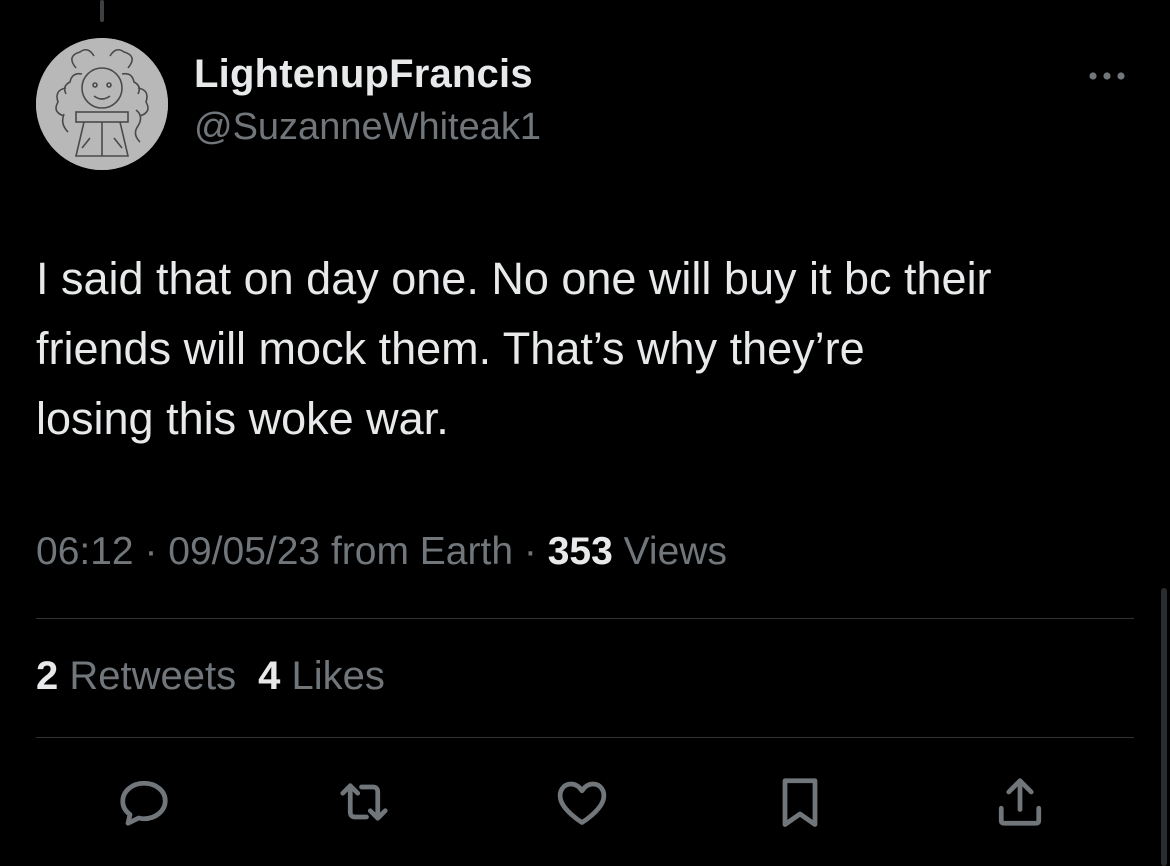 Image resolution: width=1170 pixels, height=866 pixels. I want to click on like-button, so click(582, 802).